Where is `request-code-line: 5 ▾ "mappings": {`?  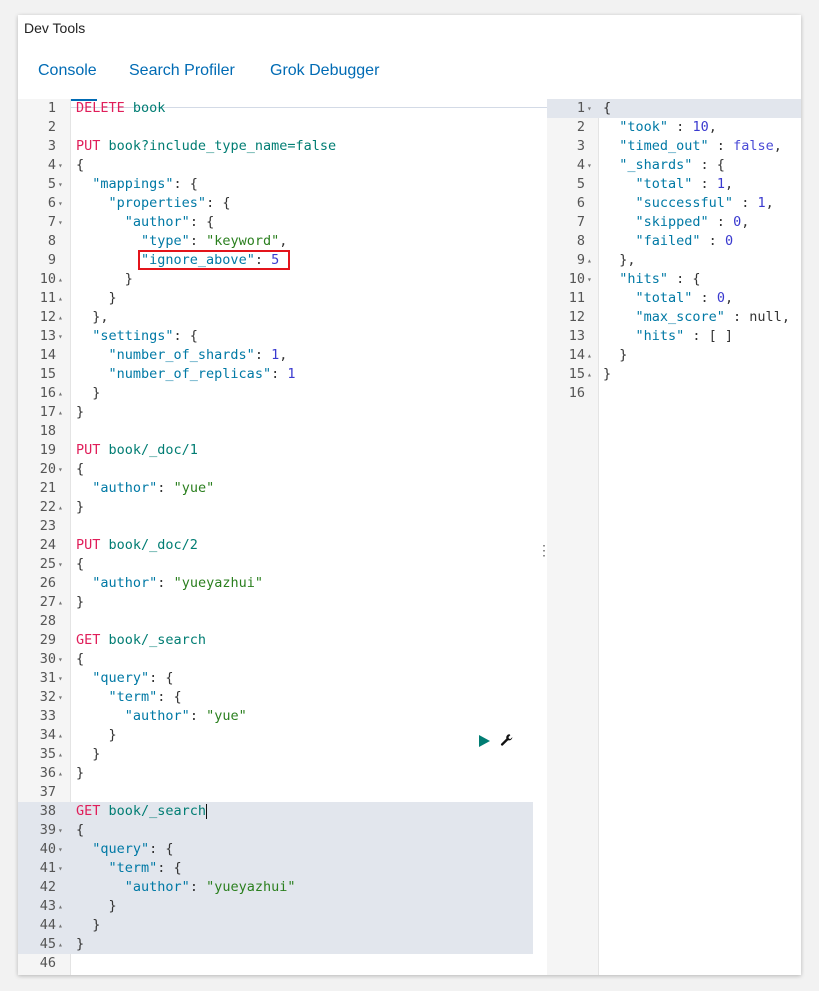 request-code-line: 5 ▾ "mappings": { is located at coordinates (275, 184).